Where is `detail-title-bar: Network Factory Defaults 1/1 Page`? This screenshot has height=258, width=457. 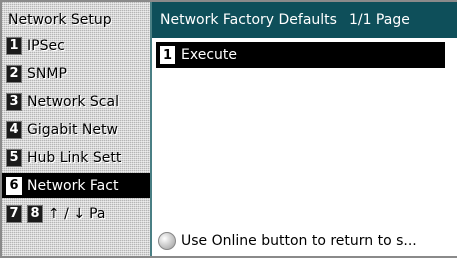
detail-title-bar: Network Factory Defaults 1/1 Page is located at coordinates (304, 20).